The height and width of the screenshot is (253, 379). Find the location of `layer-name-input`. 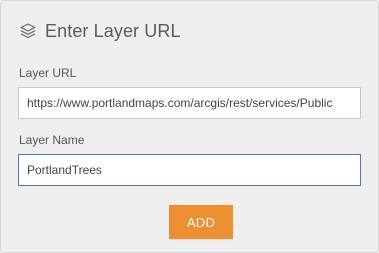

layer-name-input is located at coordinates (189, 170).